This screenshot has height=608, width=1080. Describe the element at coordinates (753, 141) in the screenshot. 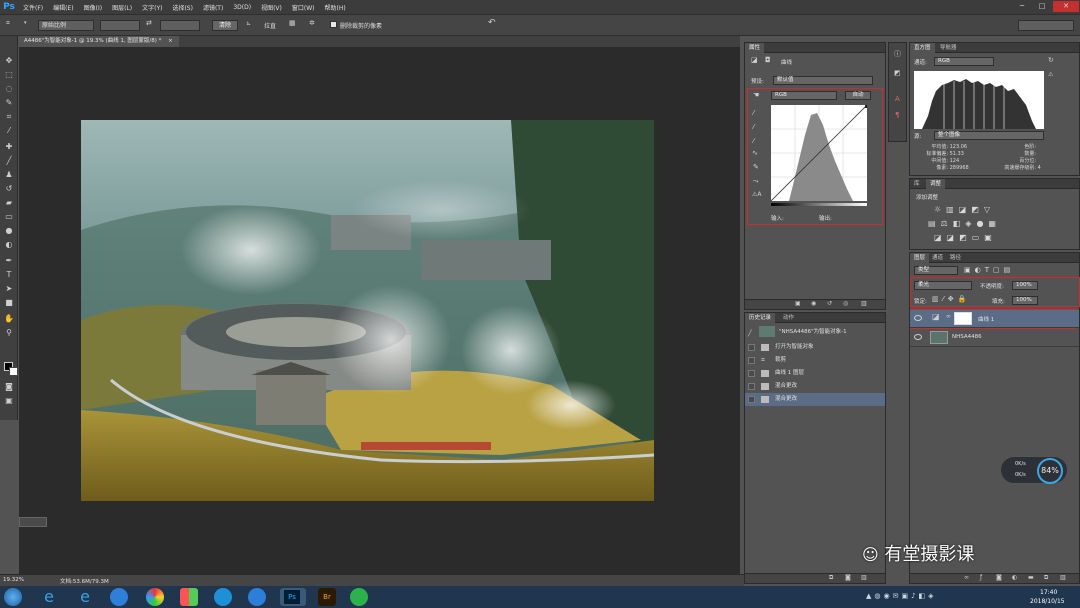

I see `eyedropper-white-icon: ⁄` at that location.